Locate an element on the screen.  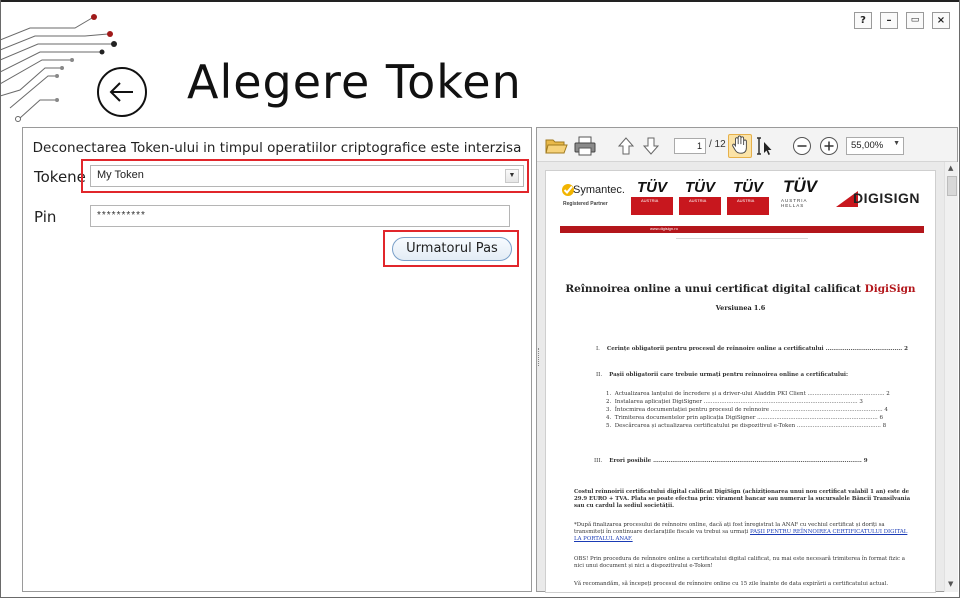
pin-label: Pin is located at coordinates (45, 217).